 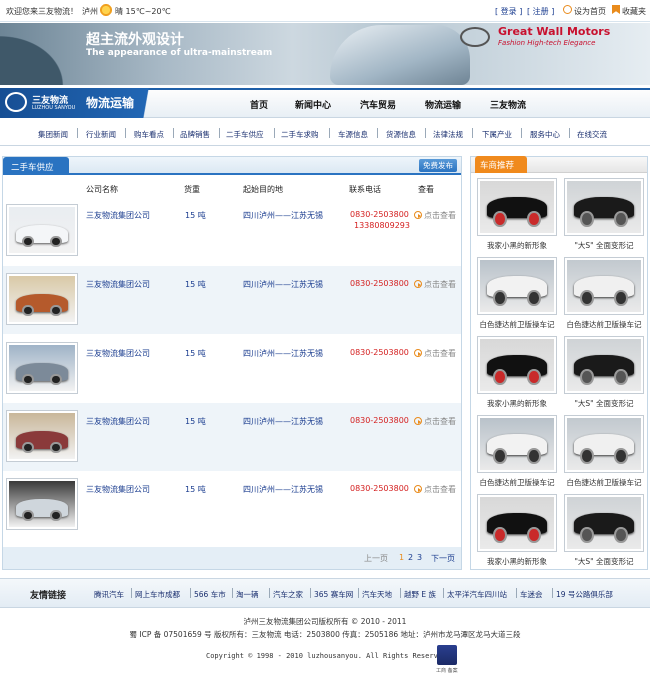 What do you see at coordinates (477, 594) in the screenshot?
I see `friend-link: 太平洋汽车四川站` at bounding box center [477, 594].